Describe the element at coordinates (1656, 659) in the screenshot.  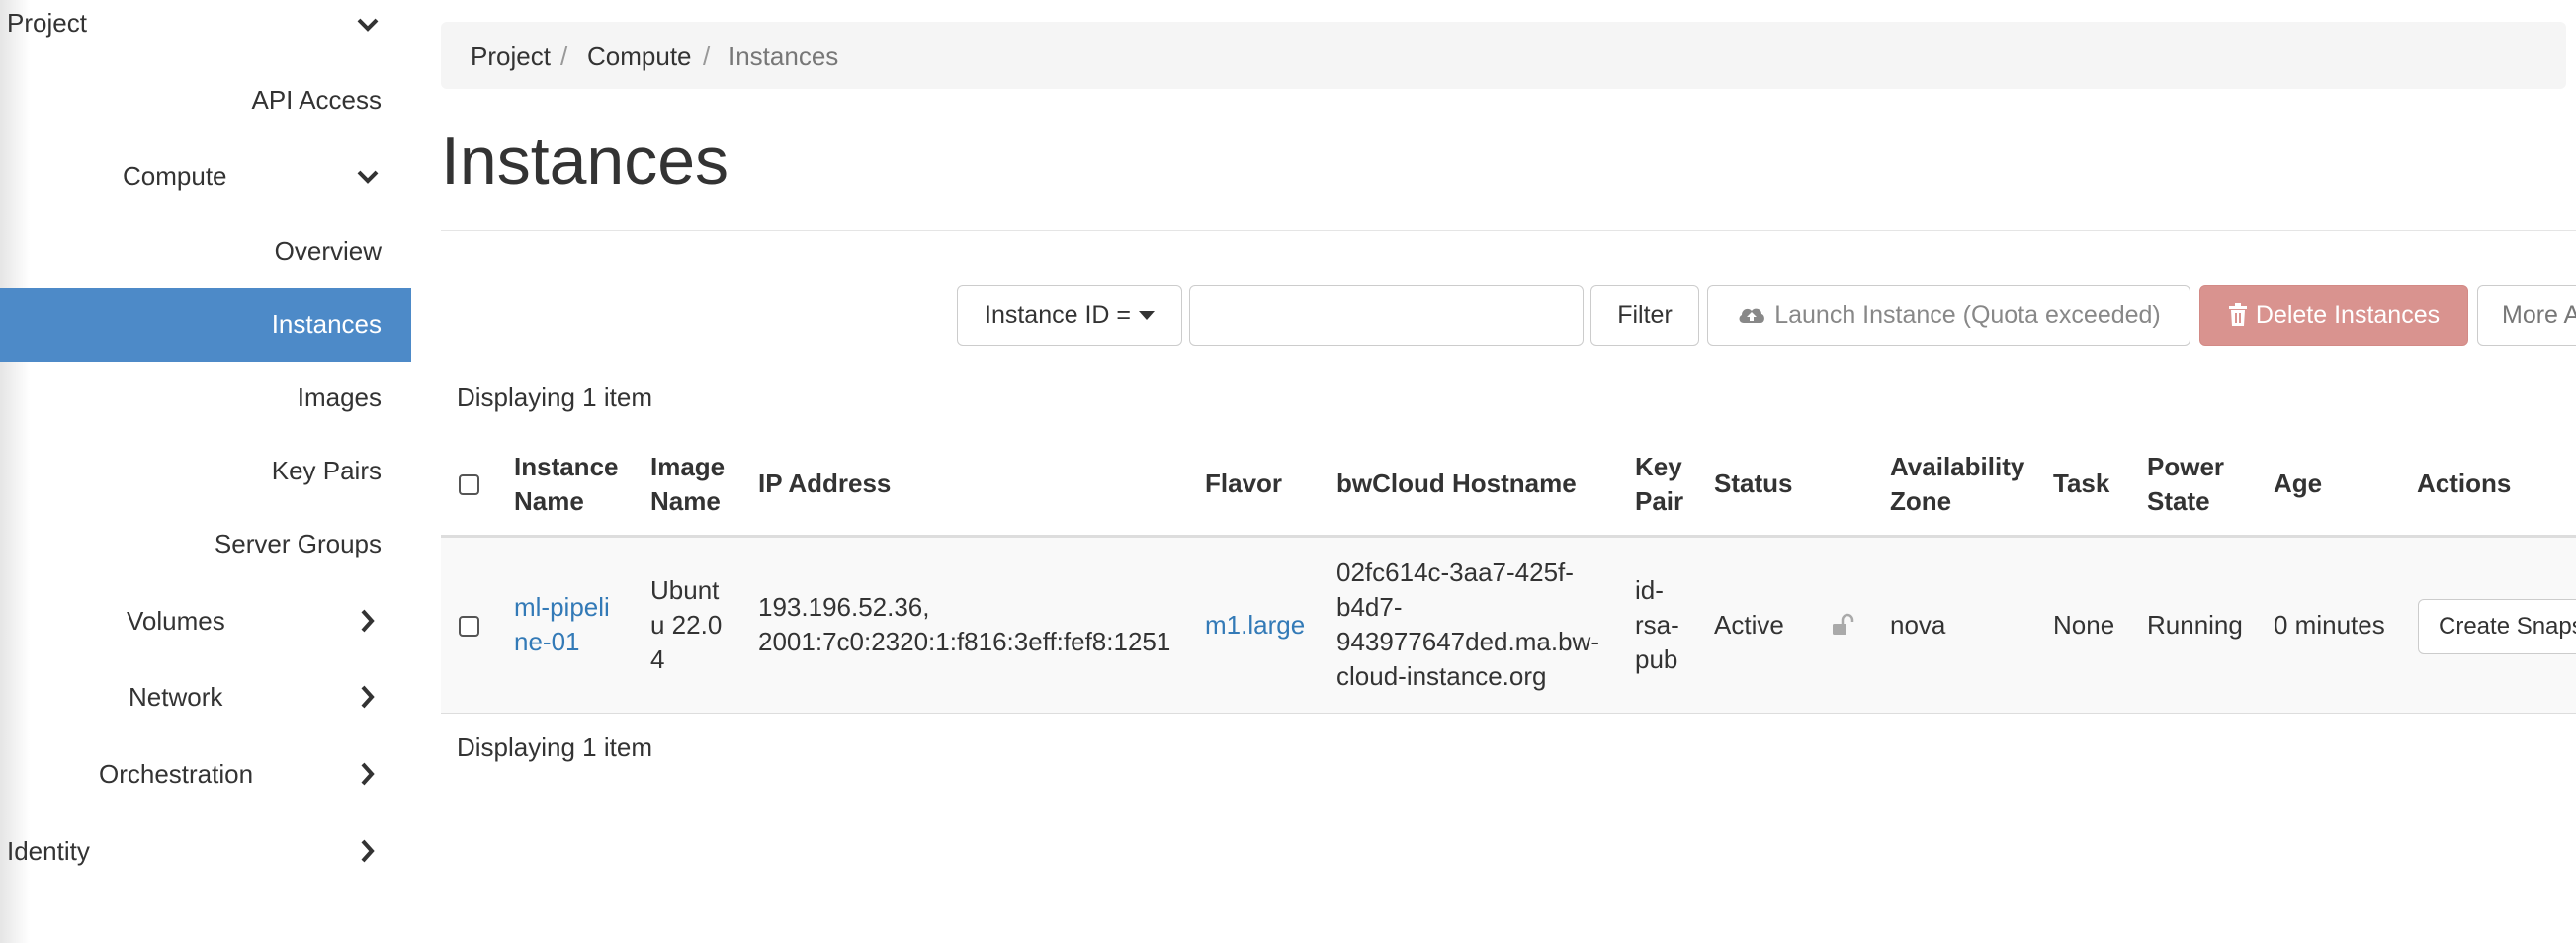
I see `cell-line: pub` at that location.